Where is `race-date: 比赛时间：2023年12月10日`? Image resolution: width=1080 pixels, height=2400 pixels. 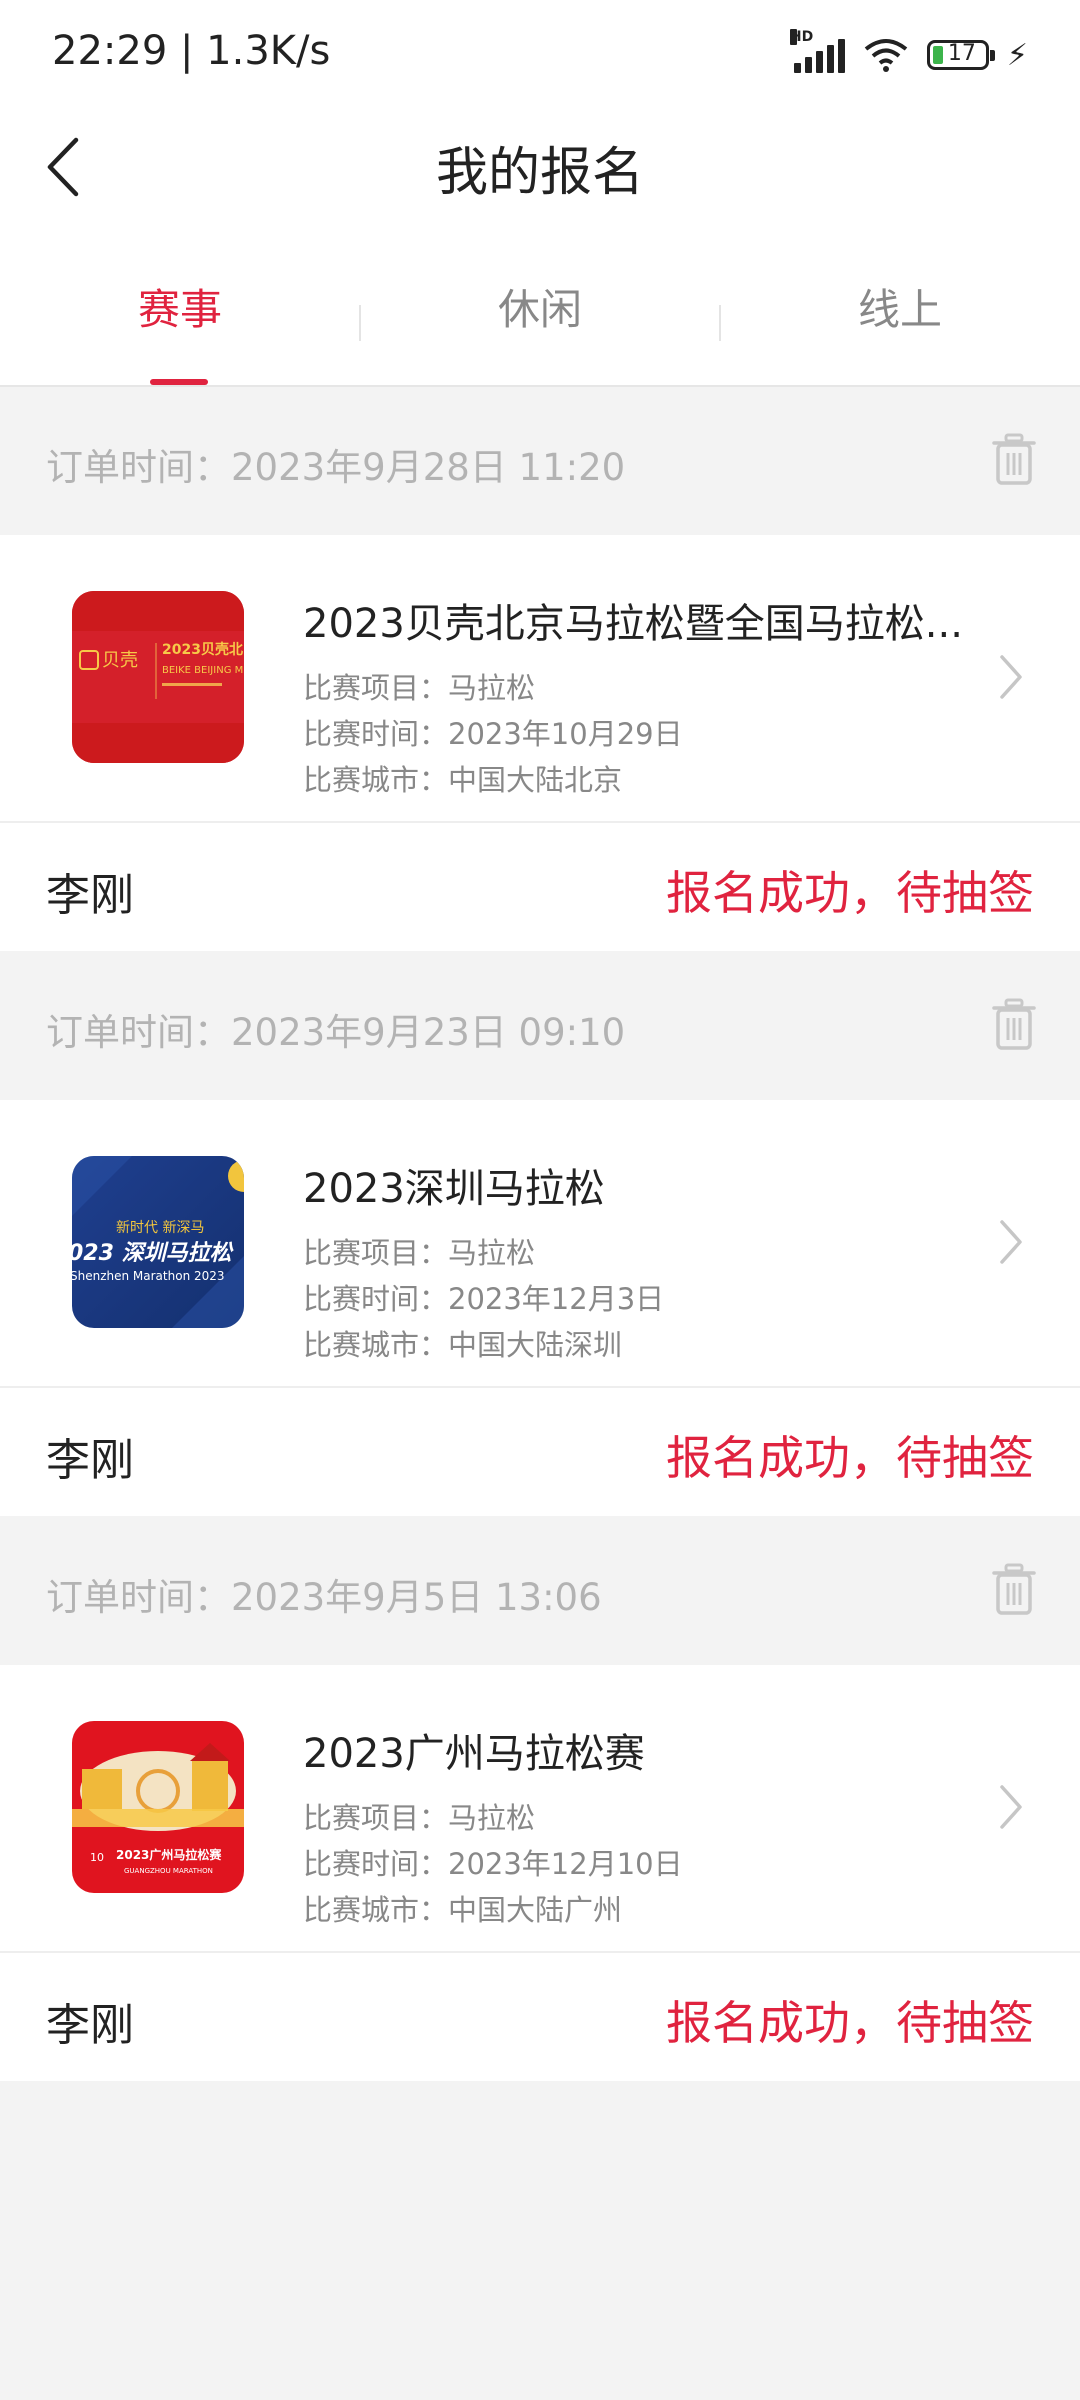 race-date: 比赛时间：2023年12月10日 is located at coordinates (493, 1864).